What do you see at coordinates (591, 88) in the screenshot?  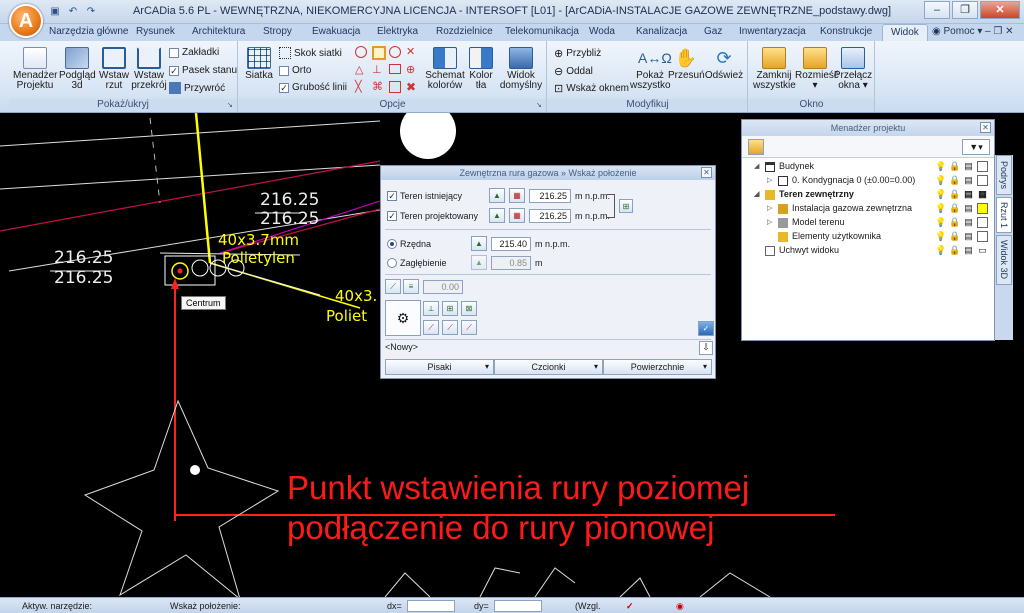 I see `wskaz-oknem-button: ⊡ Wskaż oknem` at bounding box center [591, 88].